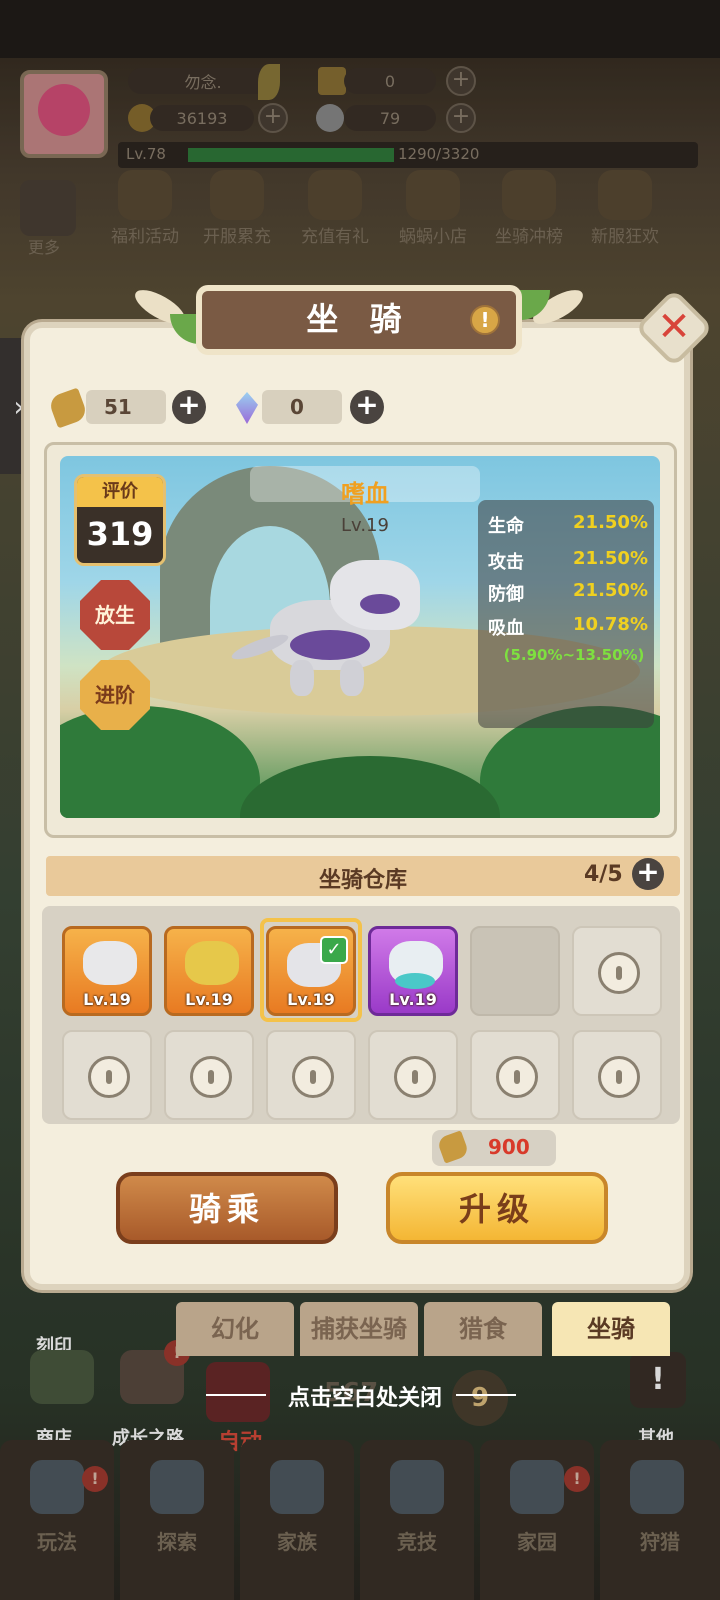 Image resolution: width=720 pixels, height=1600 pixels. I want to click on add-crystal-button: +, so click(367, 407).